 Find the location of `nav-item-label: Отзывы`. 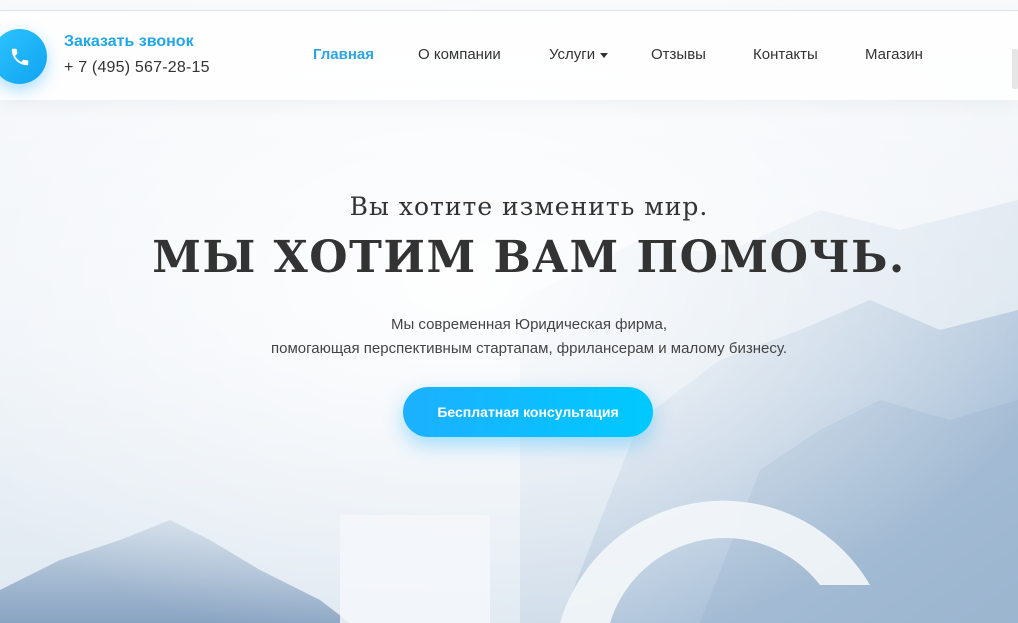

nav-item-label: Отзывы is located at coordinates (678, 54).